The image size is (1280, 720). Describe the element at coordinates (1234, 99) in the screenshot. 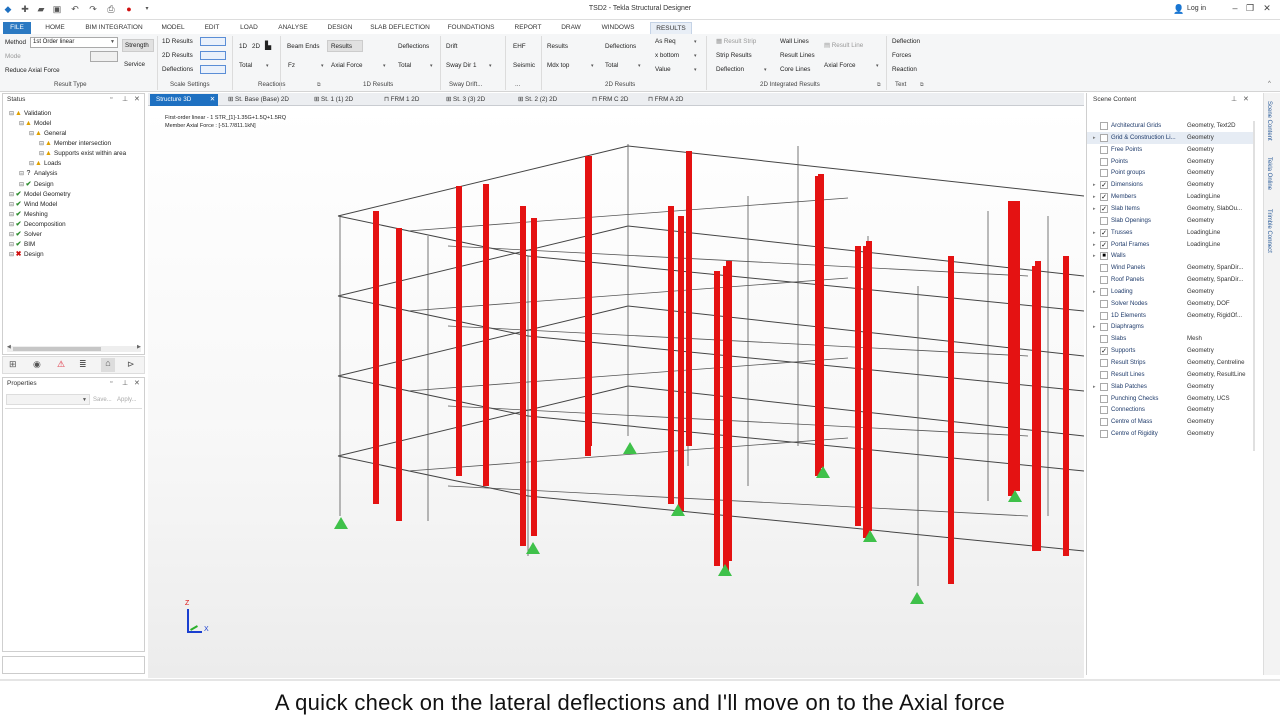

I see `pin-icon: ⊥` at that location.